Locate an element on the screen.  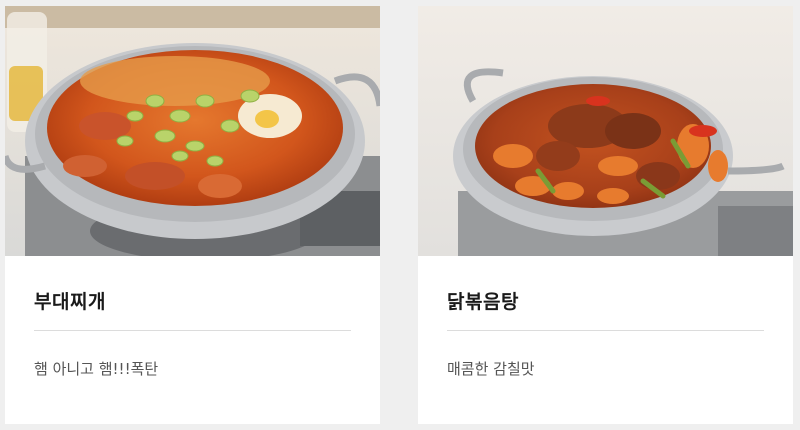
recipe-title: 닭볶음탕 is located at coordinates (483, 300).